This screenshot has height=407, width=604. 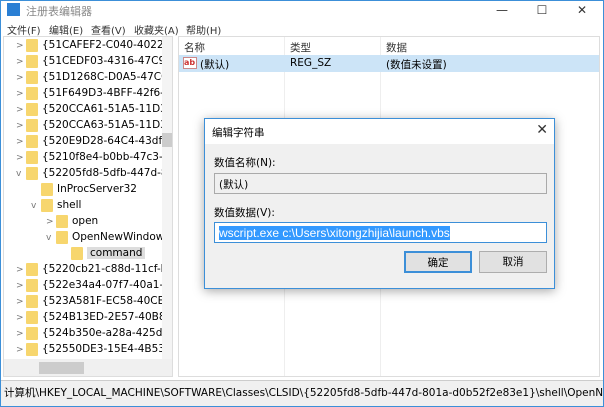 What do you see at coordinates (69, 205) in the screenshot?
I see `tree-item-label: shell` at bounding box center [69, 205].